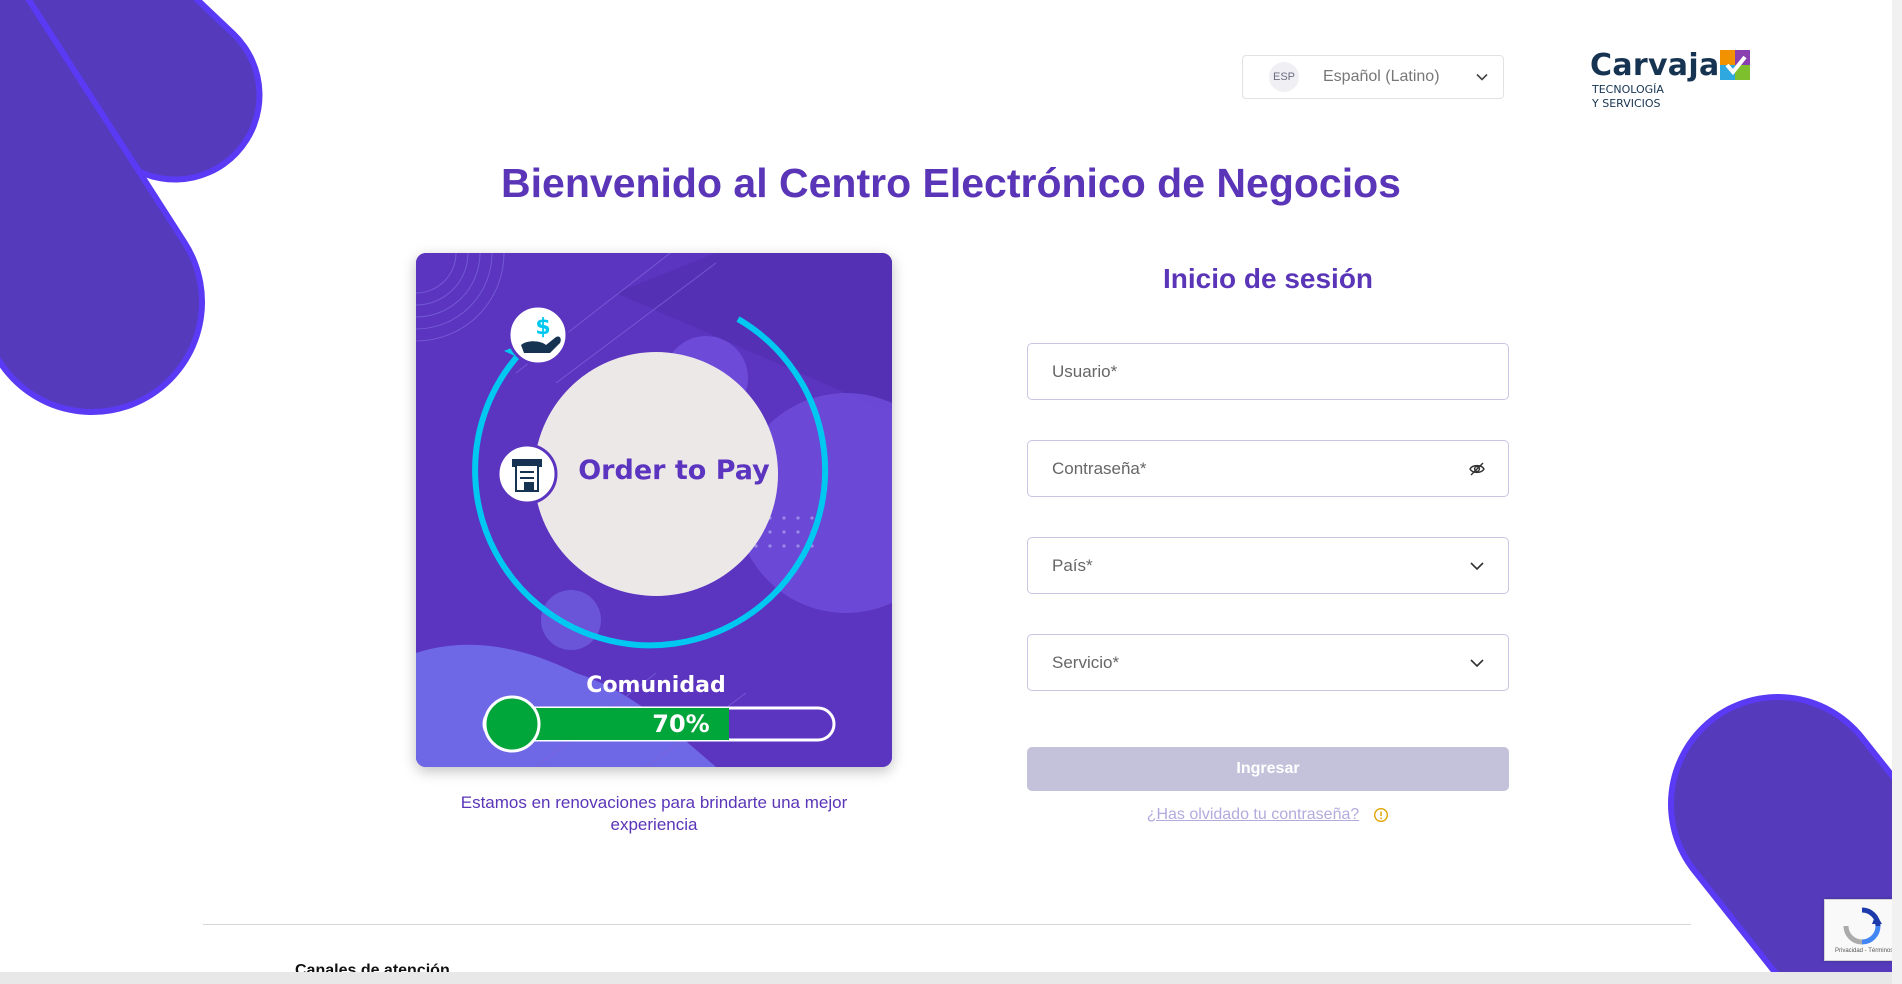  What do you see at coordinates (947, 924) in the screenshot?
I see `footer-divider` at bounding box center [947, 924].